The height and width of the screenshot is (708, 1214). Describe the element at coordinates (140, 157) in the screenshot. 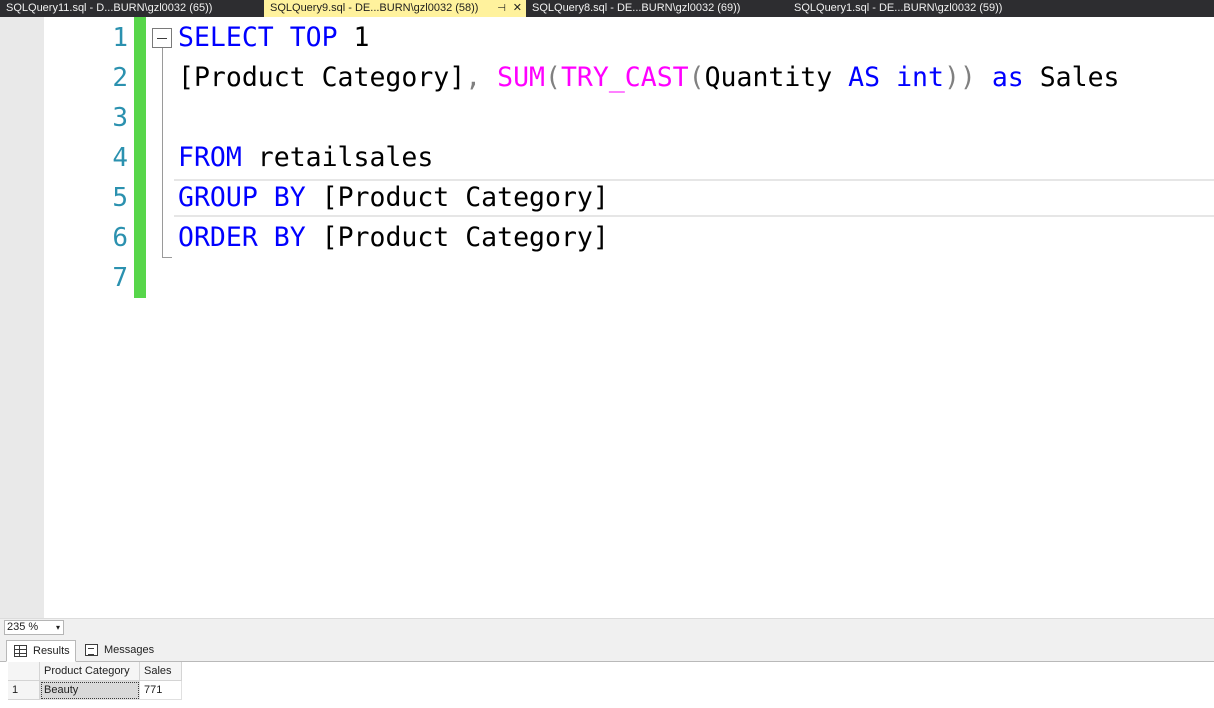

I see `change-tracking-bar` at that location.